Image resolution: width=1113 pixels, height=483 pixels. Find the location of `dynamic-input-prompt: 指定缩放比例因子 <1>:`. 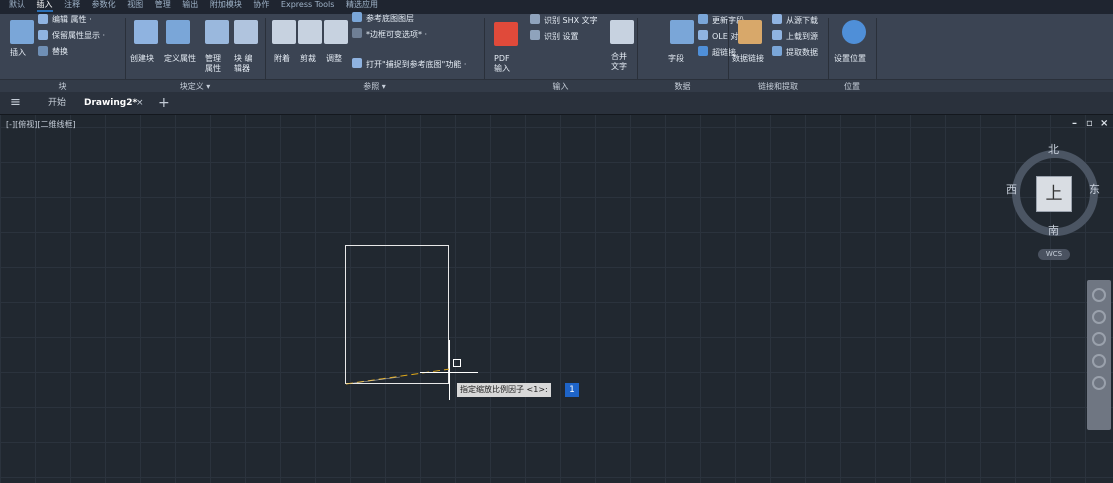

dynamic-input-prompt: 指定缩放比例因子 <1>: is located at coordinates (504, 390).